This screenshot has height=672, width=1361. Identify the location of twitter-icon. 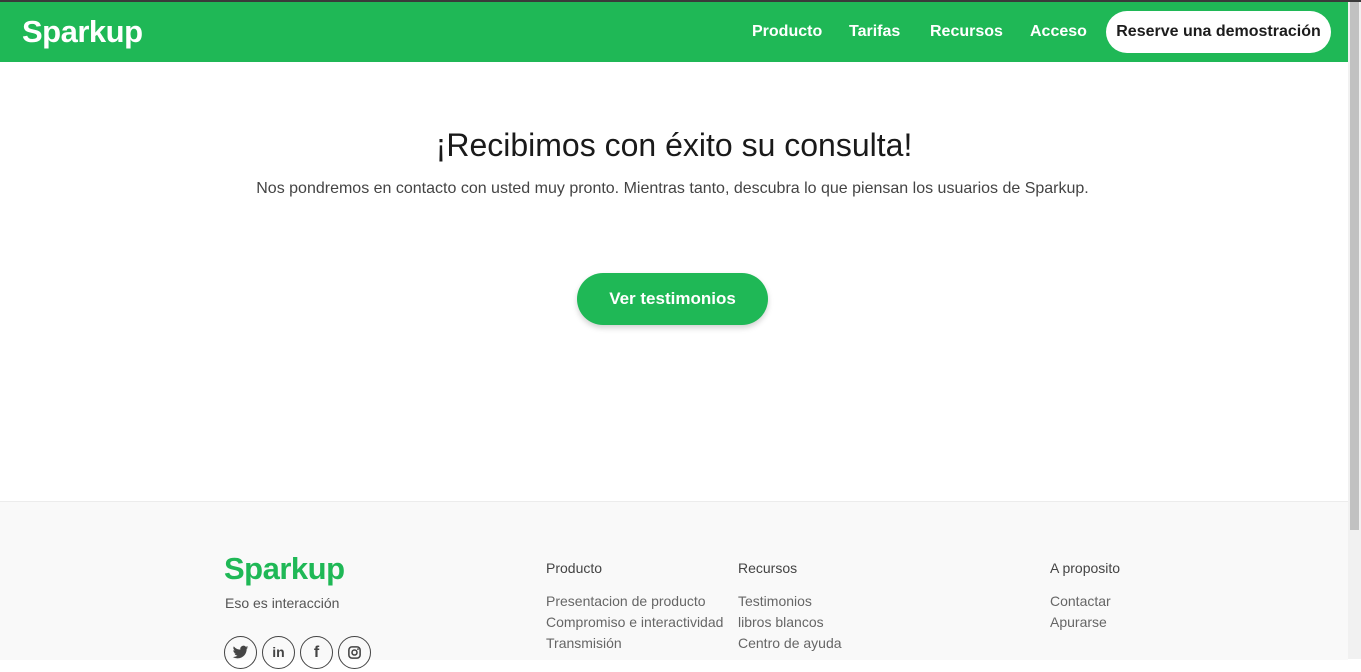
(240, 652).